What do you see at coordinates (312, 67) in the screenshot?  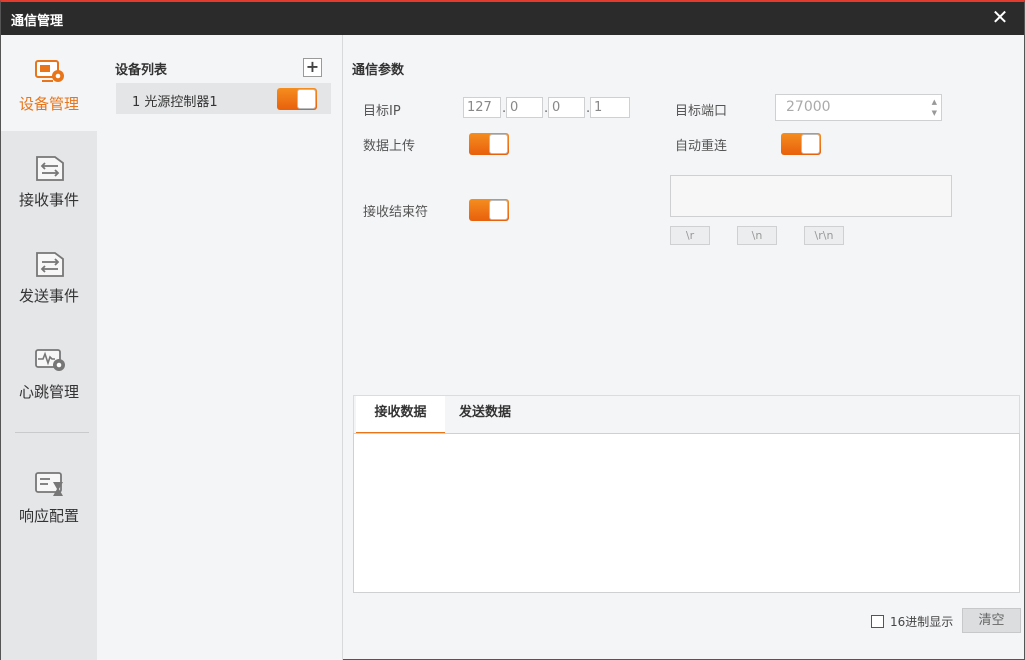 I see `add-device-button: +` at bounding box center [312, 67].